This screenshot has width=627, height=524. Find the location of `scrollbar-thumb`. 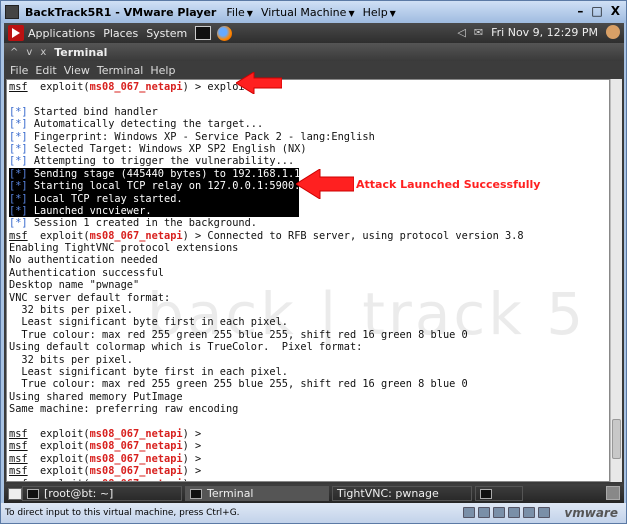

scrollbar-thumb is located at coordinates (616, 439).